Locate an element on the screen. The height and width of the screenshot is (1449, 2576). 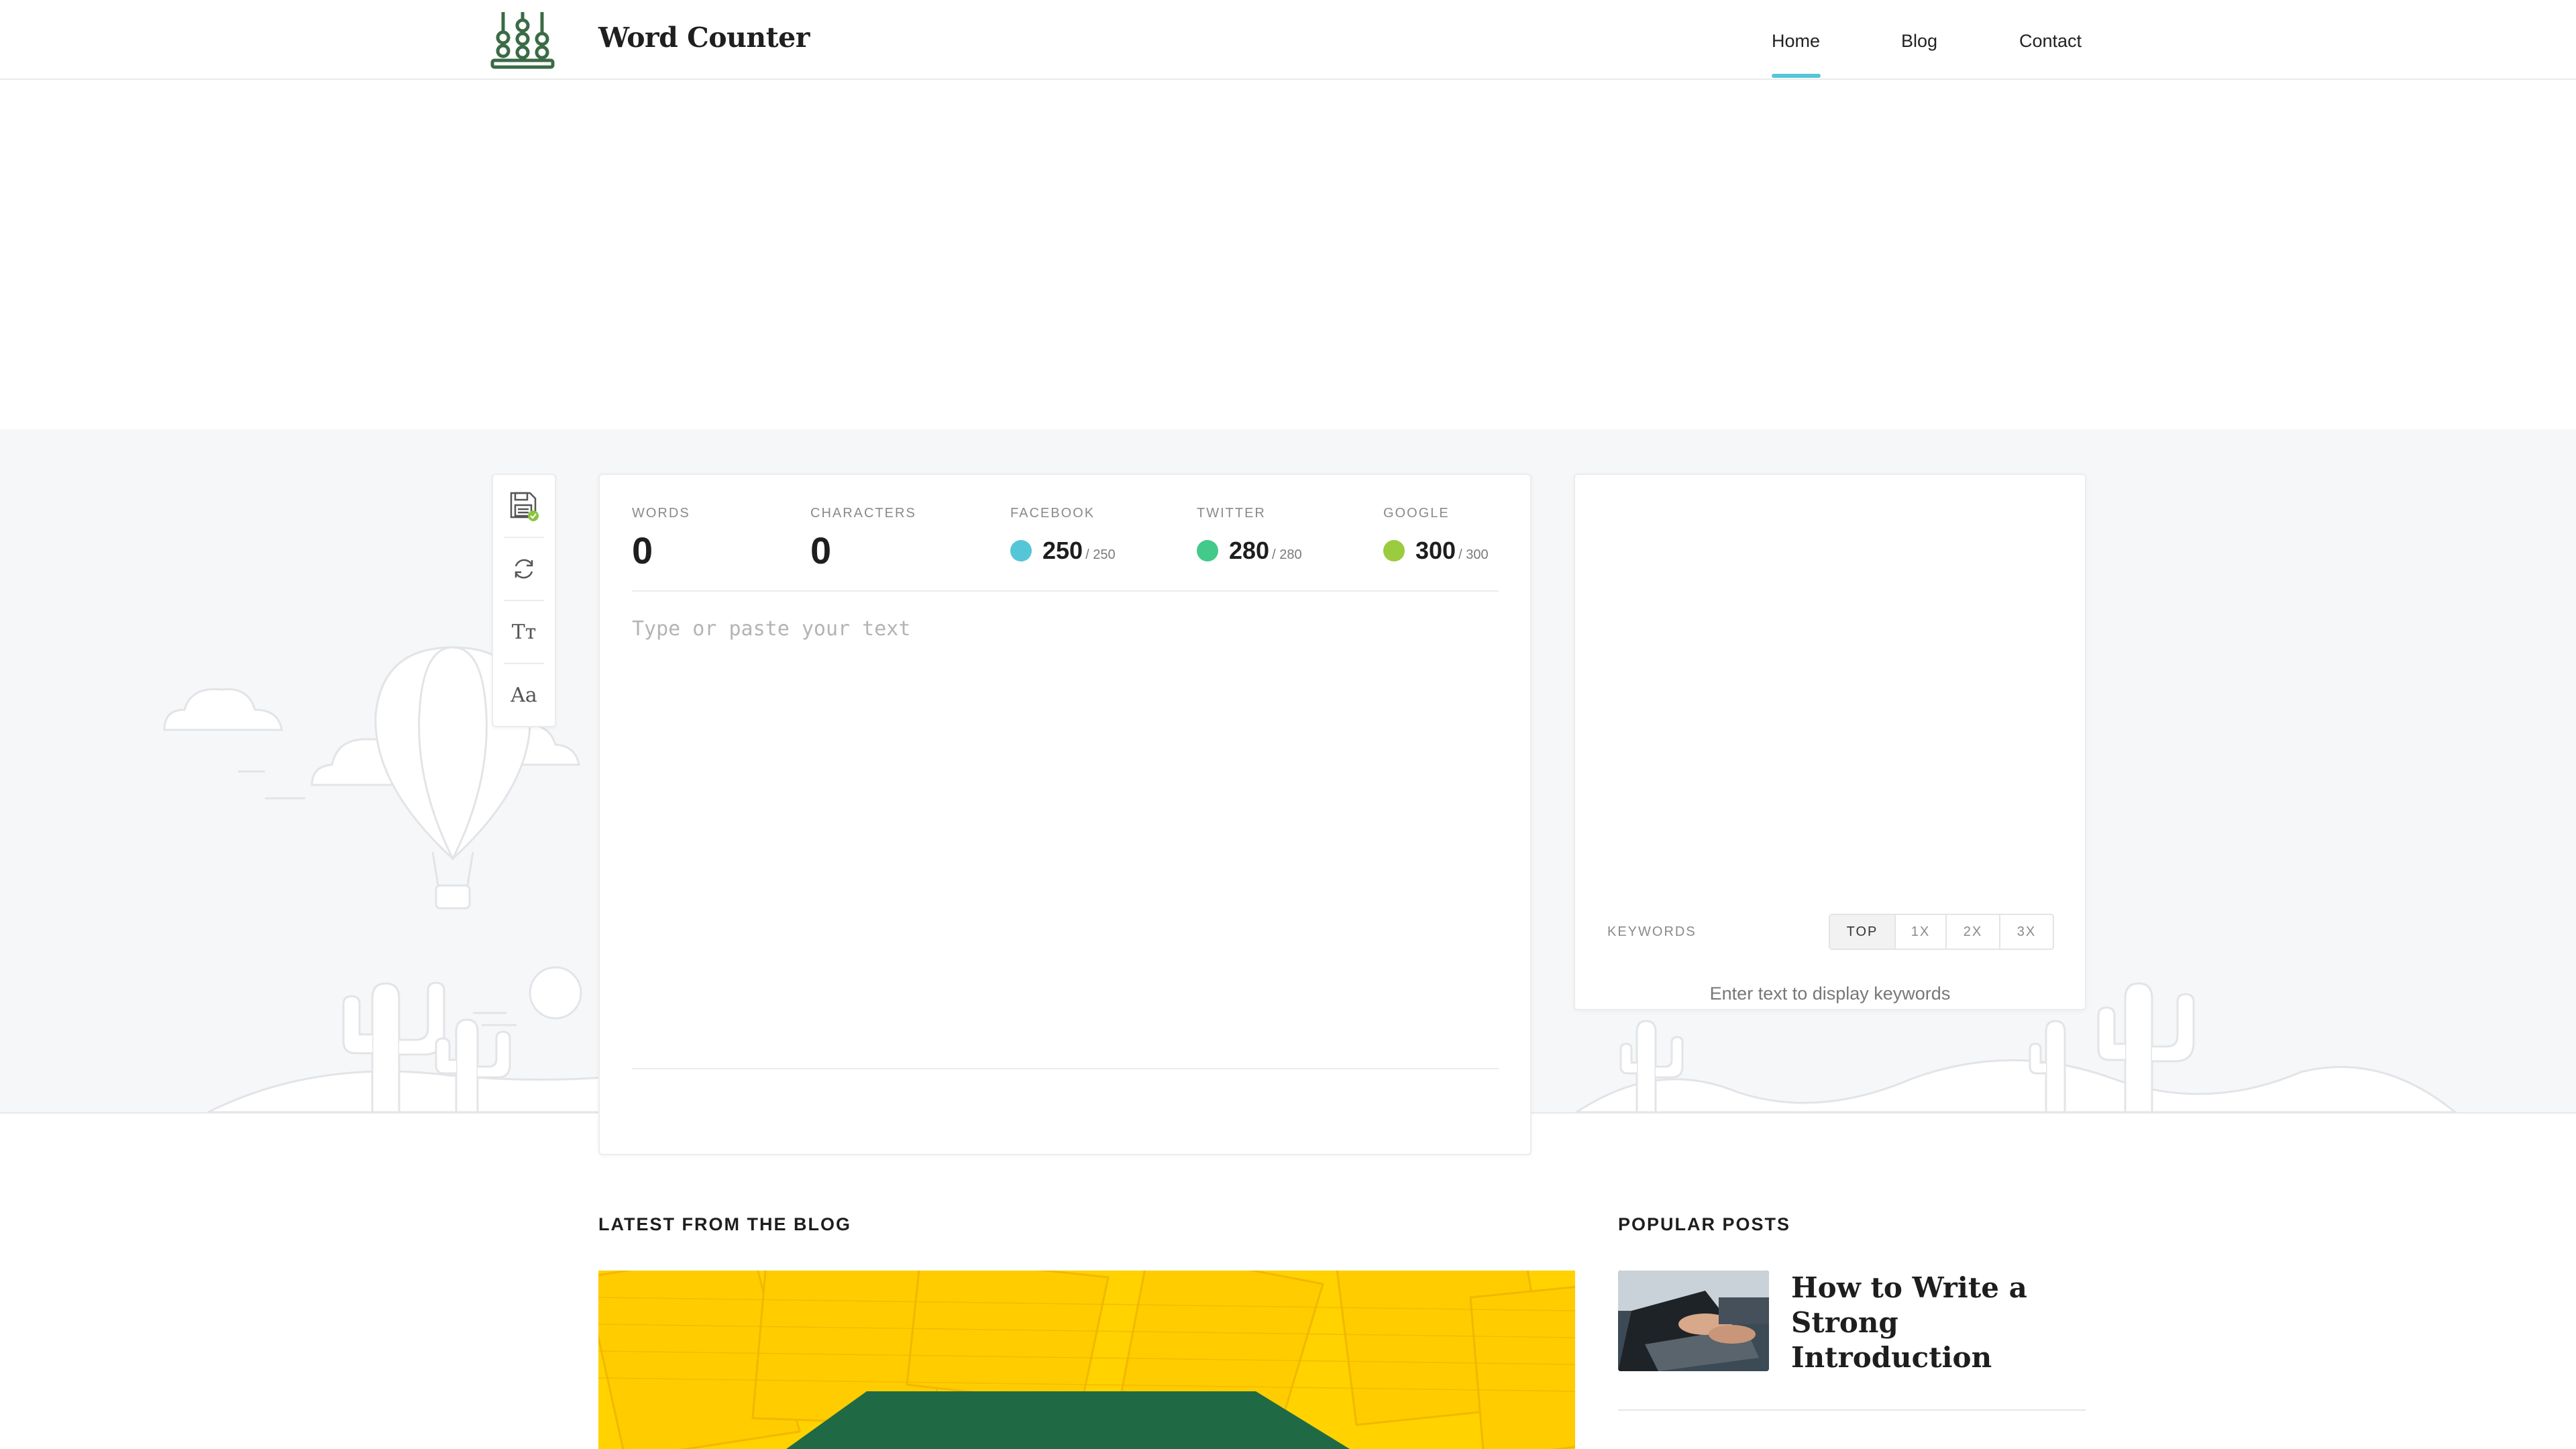
twitter-dot is located at coordinates (1207, 550).